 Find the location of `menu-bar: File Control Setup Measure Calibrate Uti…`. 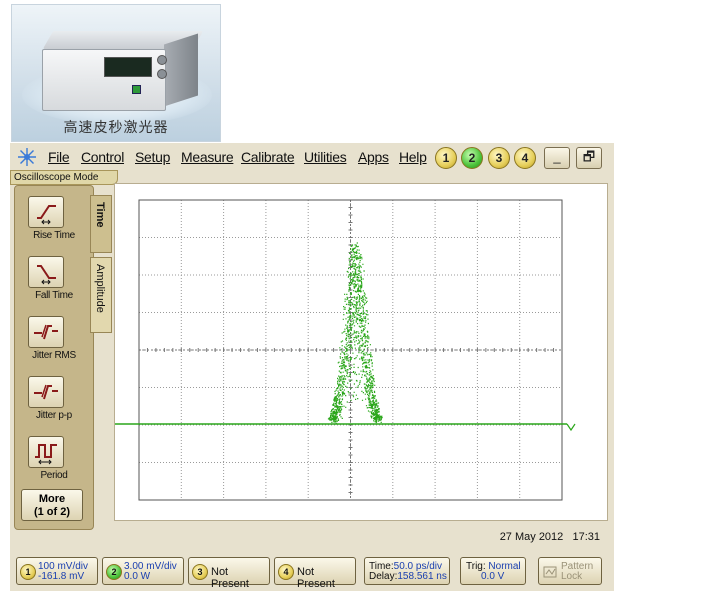

menu-bar: File Control Setup Measure Calibrate Uti… is located at coordinates (312, 158).